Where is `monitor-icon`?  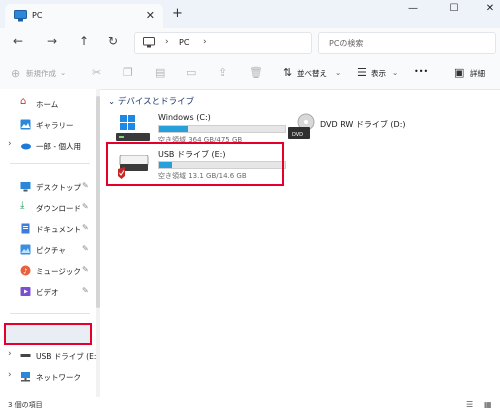
monitor-icon is located at coordinates (149, 42).